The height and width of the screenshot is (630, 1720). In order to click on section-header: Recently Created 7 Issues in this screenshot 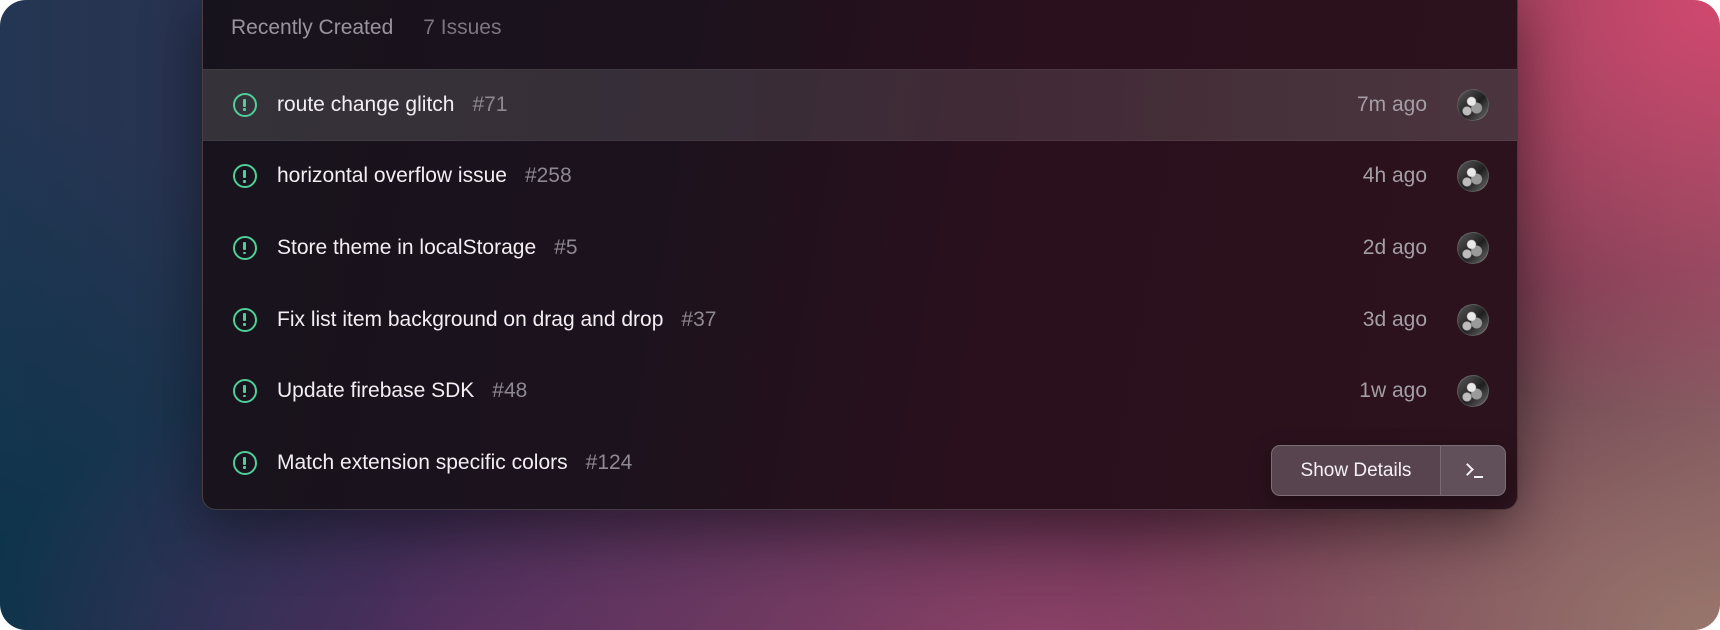, I will do `click(366, 28)`.